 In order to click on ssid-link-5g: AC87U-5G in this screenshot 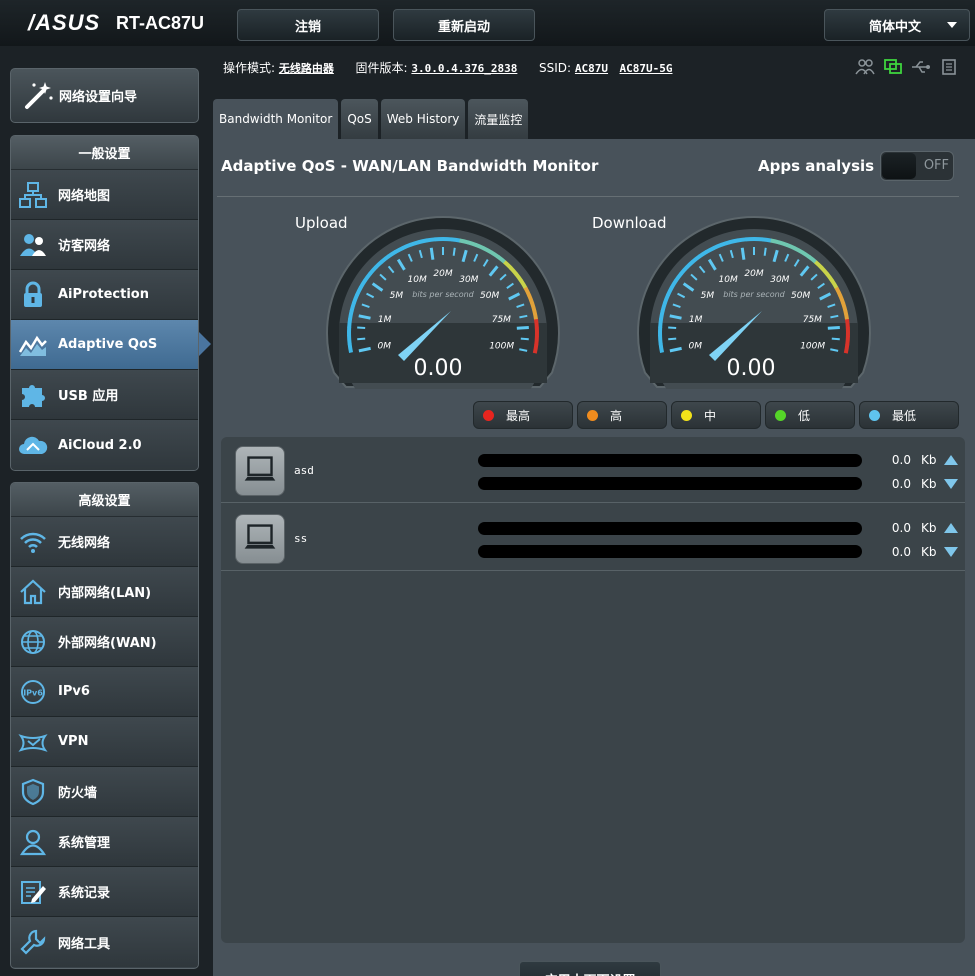, I will do `click(646, 68)`.